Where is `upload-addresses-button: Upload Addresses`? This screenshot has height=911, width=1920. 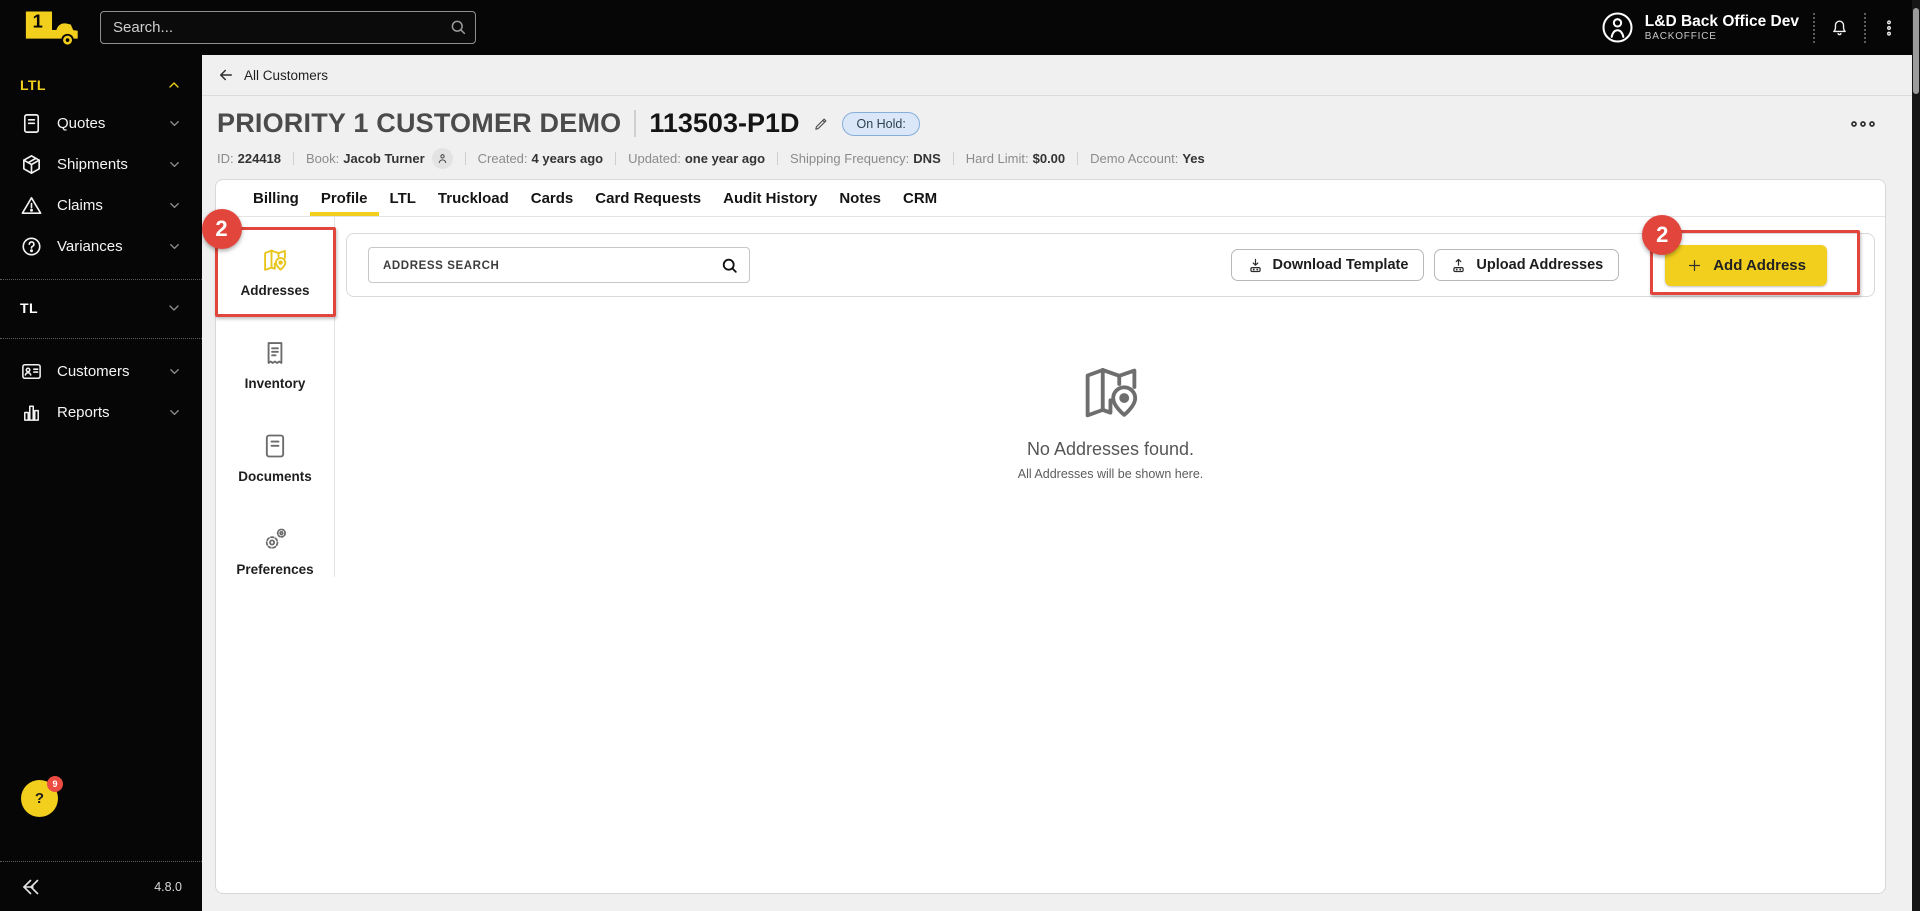 upload-addresses-button: Upload Addresses is located at coordinates (1527, 265).